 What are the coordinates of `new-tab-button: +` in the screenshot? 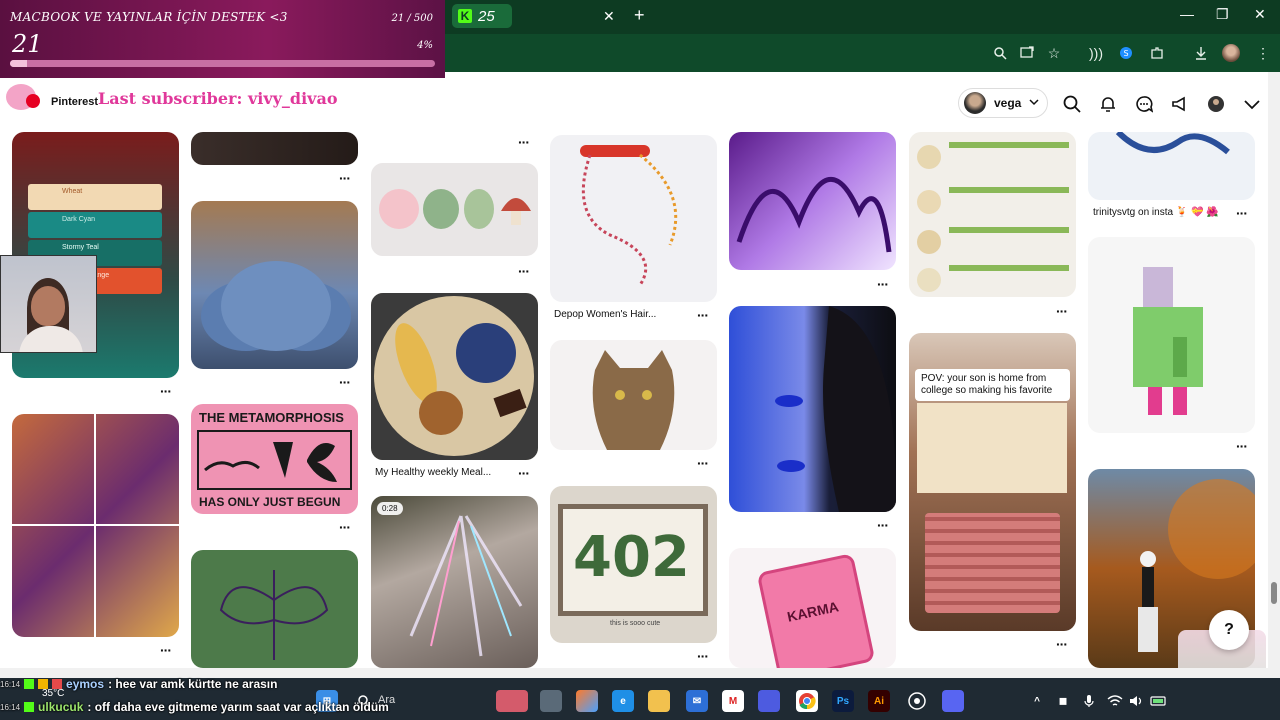 It's located at (639, 15).